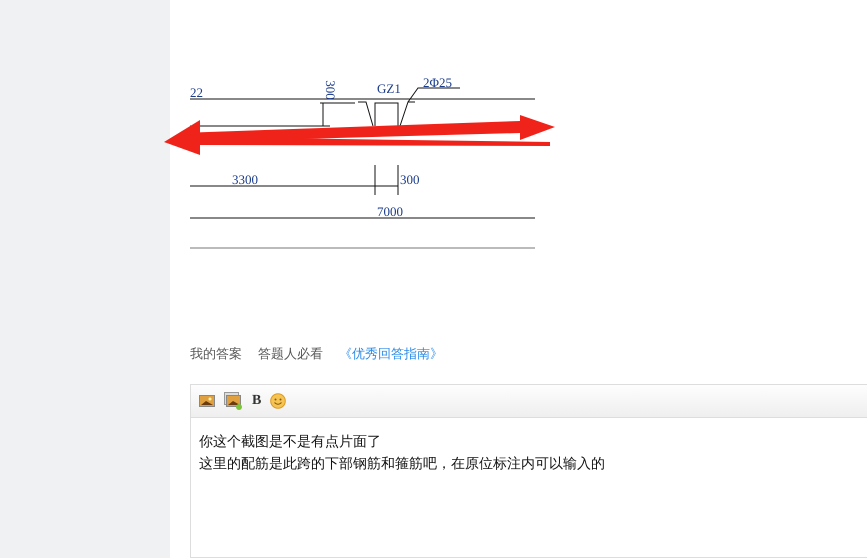 Image resolution: width=867 pixels, height=558 pixels. I want to click on smiley-icon, so click(278, 401).